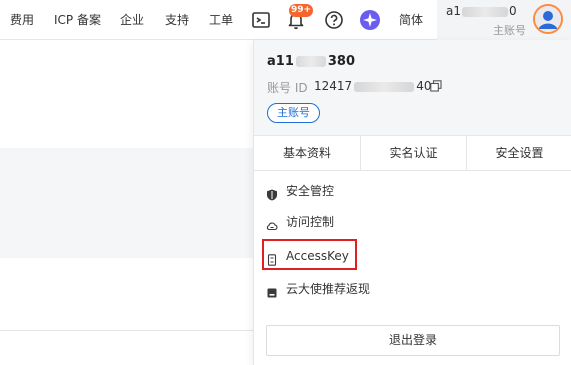  I want to click on menu-item-label: 云大使推荐返现, so click(328, 289).